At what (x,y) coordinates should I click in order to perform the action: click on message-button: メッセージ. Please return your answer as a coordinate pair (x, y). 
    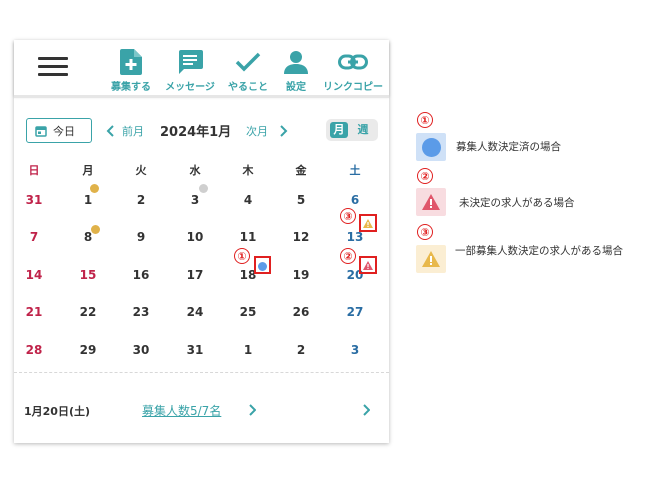
    Looking at the image, I should click on (190, 70).